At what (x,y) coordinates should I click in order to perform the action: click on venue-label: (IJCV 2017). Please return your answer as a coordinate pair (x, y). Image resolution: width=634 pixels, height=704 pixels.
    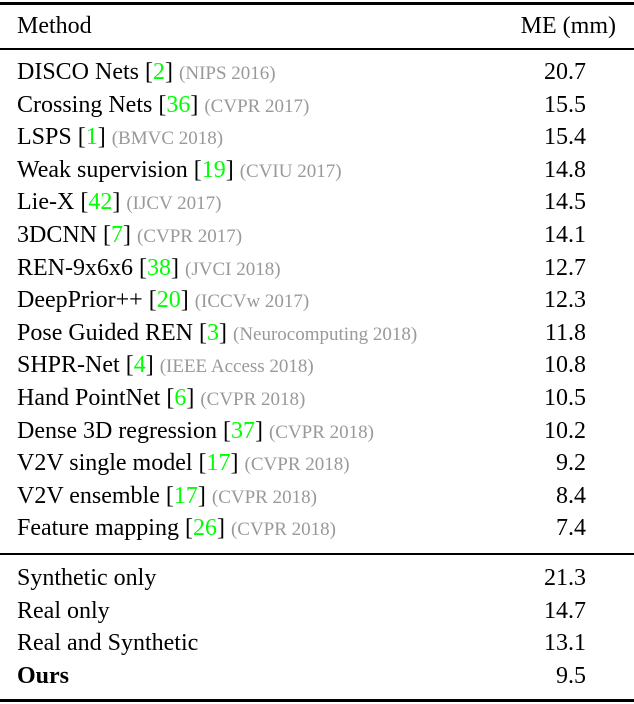
    Looking at the image, I should click on (174, 204).